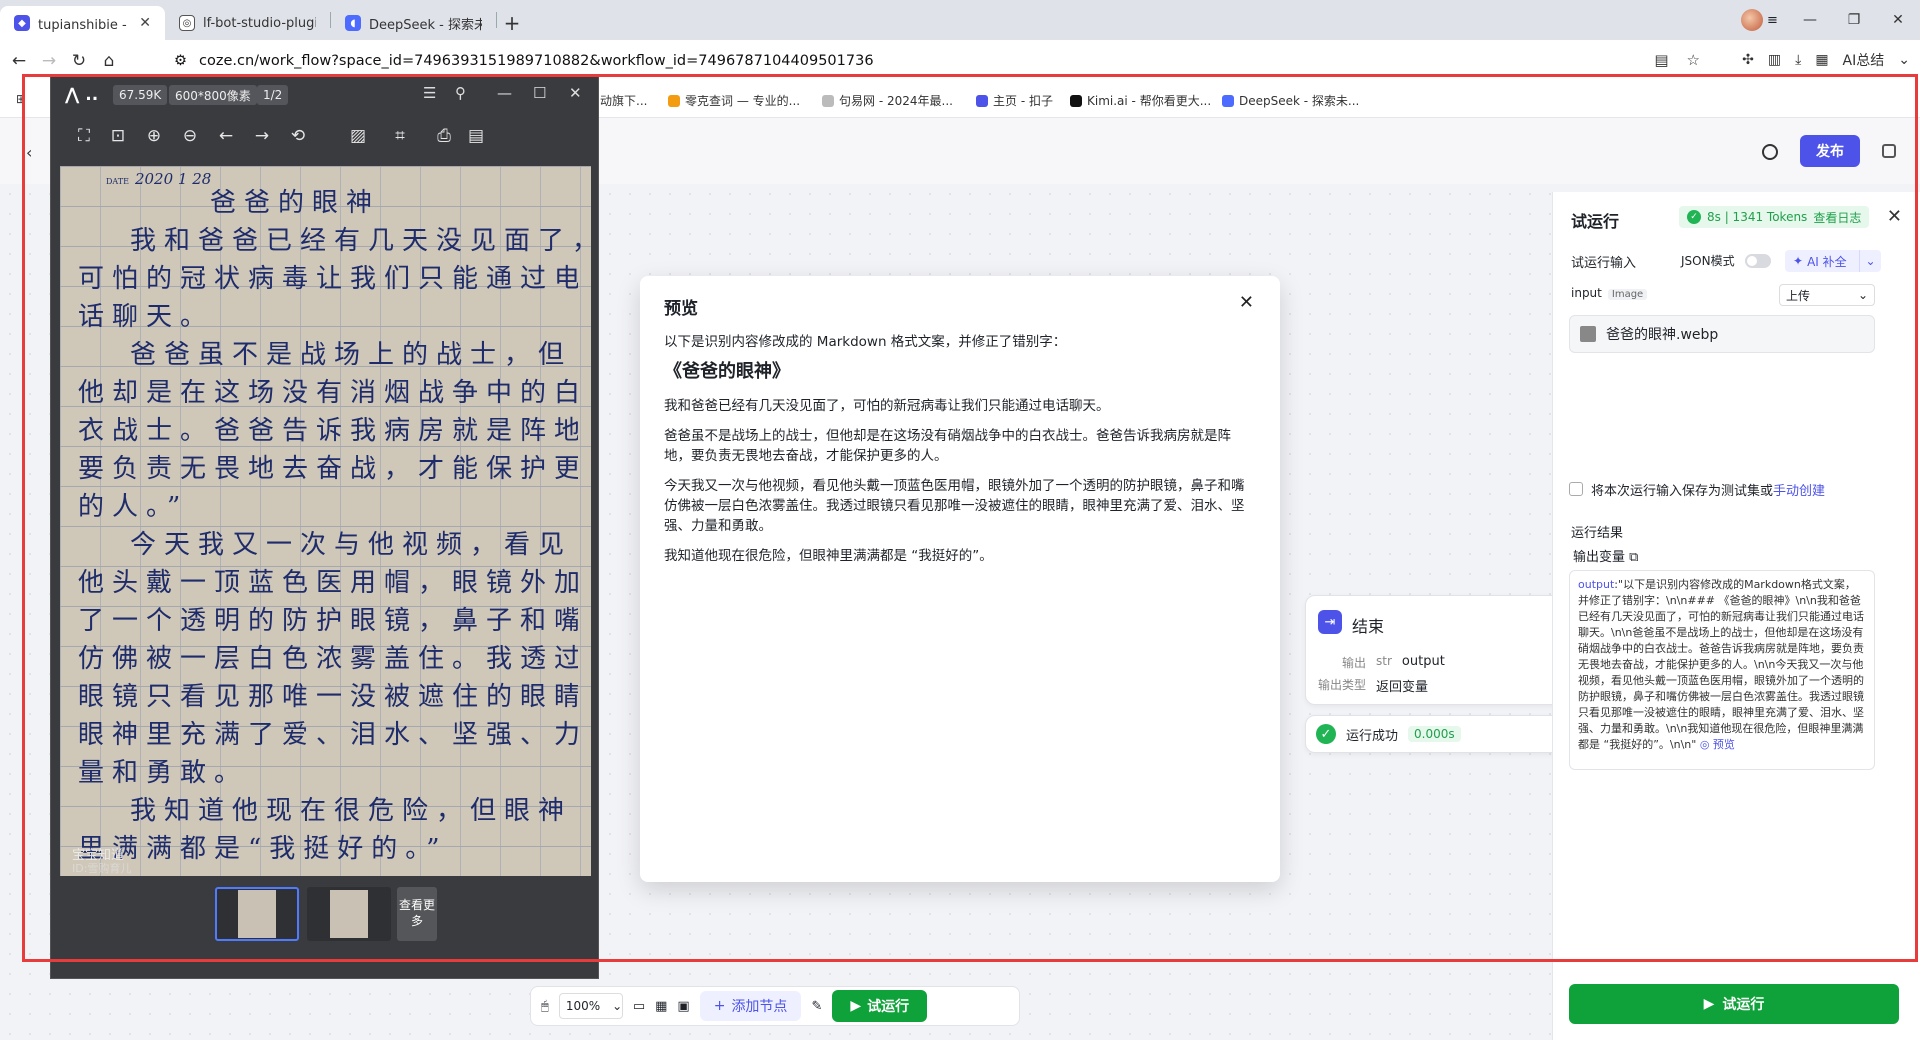 The width and height of the screenshot is (1920, 1040). Describe the element at coordinates (22, 23) in the screenshot. I see `coze-favicon-icon: ◆` at that location.